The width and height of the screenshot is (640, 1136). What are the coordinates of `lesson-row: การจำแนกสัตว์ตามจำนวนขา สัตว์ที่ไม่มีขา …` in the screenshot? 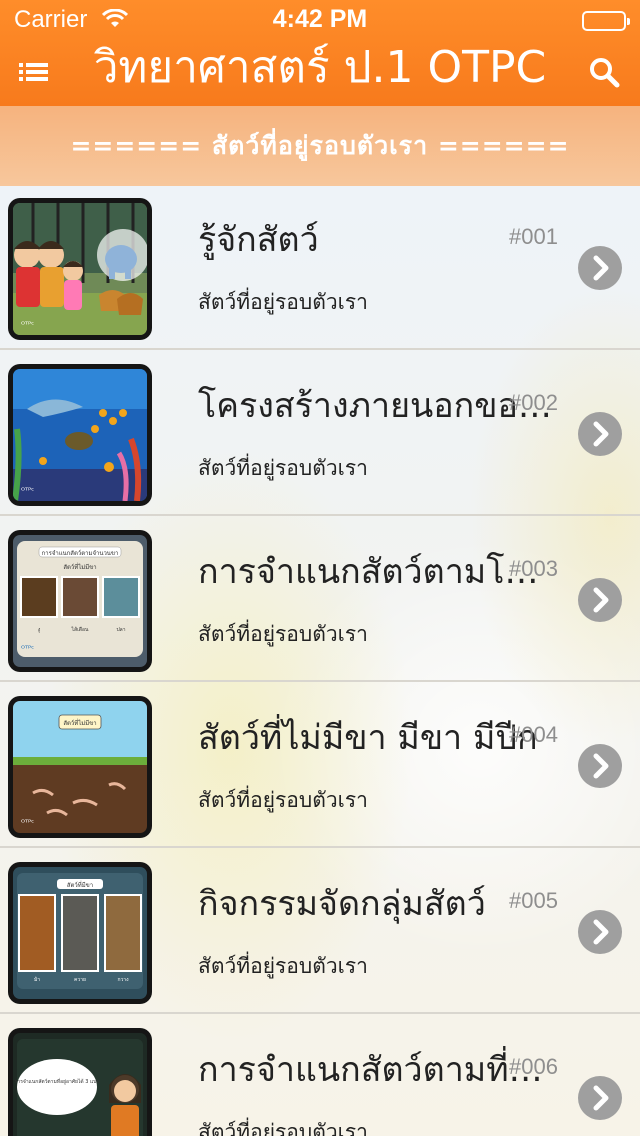 It's located at (320, 600).